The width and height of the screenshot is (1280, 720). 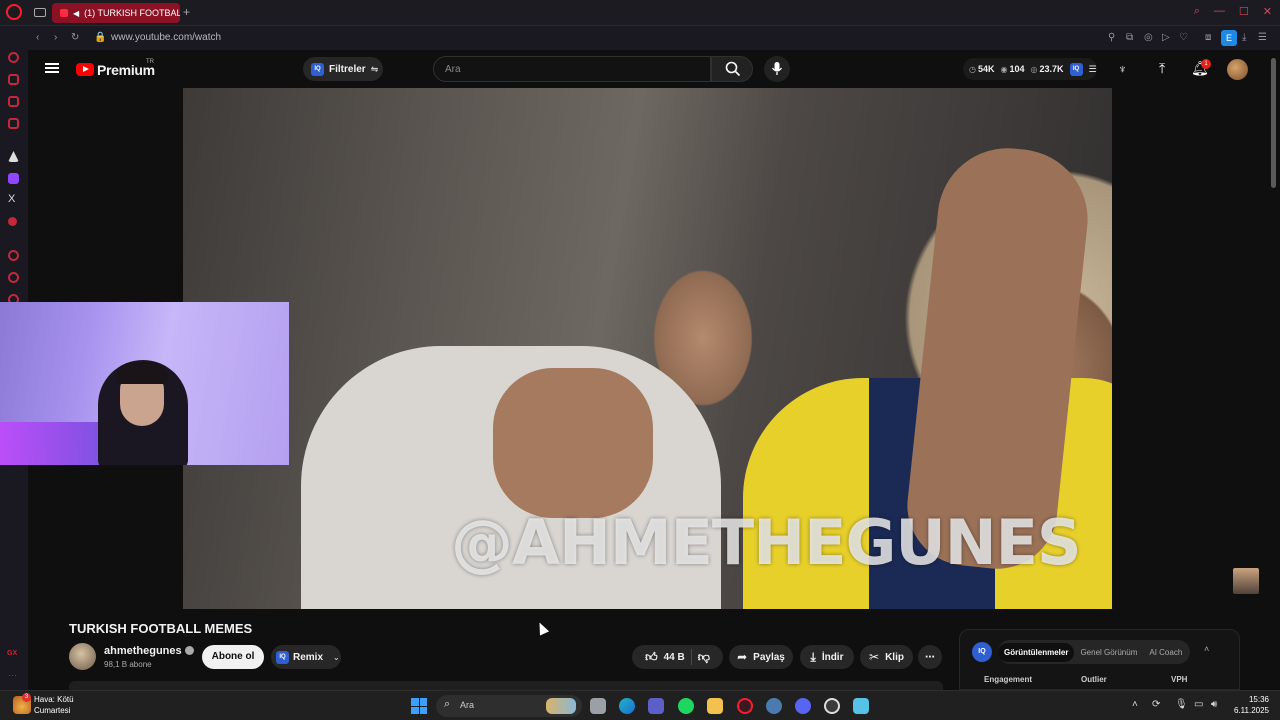 I want to click on tab-views: Görüntülenmeler, so click(x=1036, y=652).